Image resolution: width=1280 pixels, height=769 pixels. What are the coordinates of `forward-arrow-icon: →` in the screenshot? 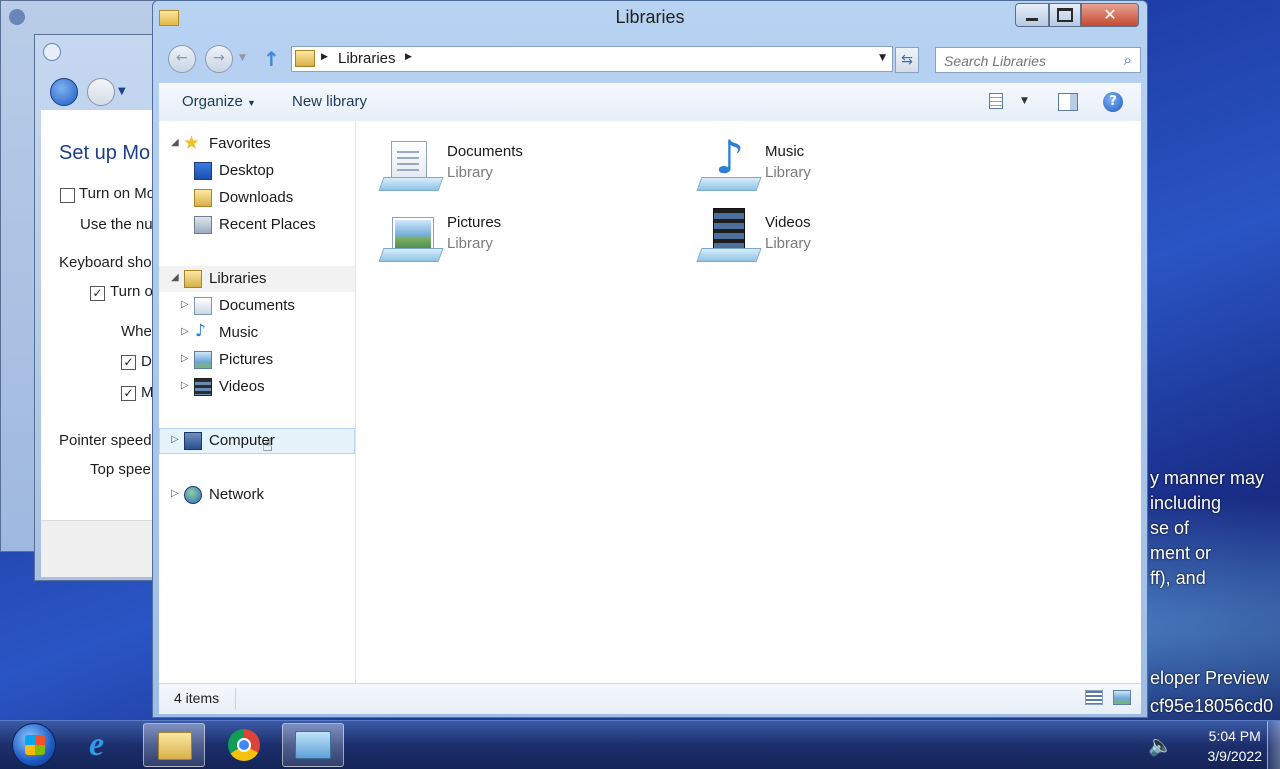 It's located at (219, 58).